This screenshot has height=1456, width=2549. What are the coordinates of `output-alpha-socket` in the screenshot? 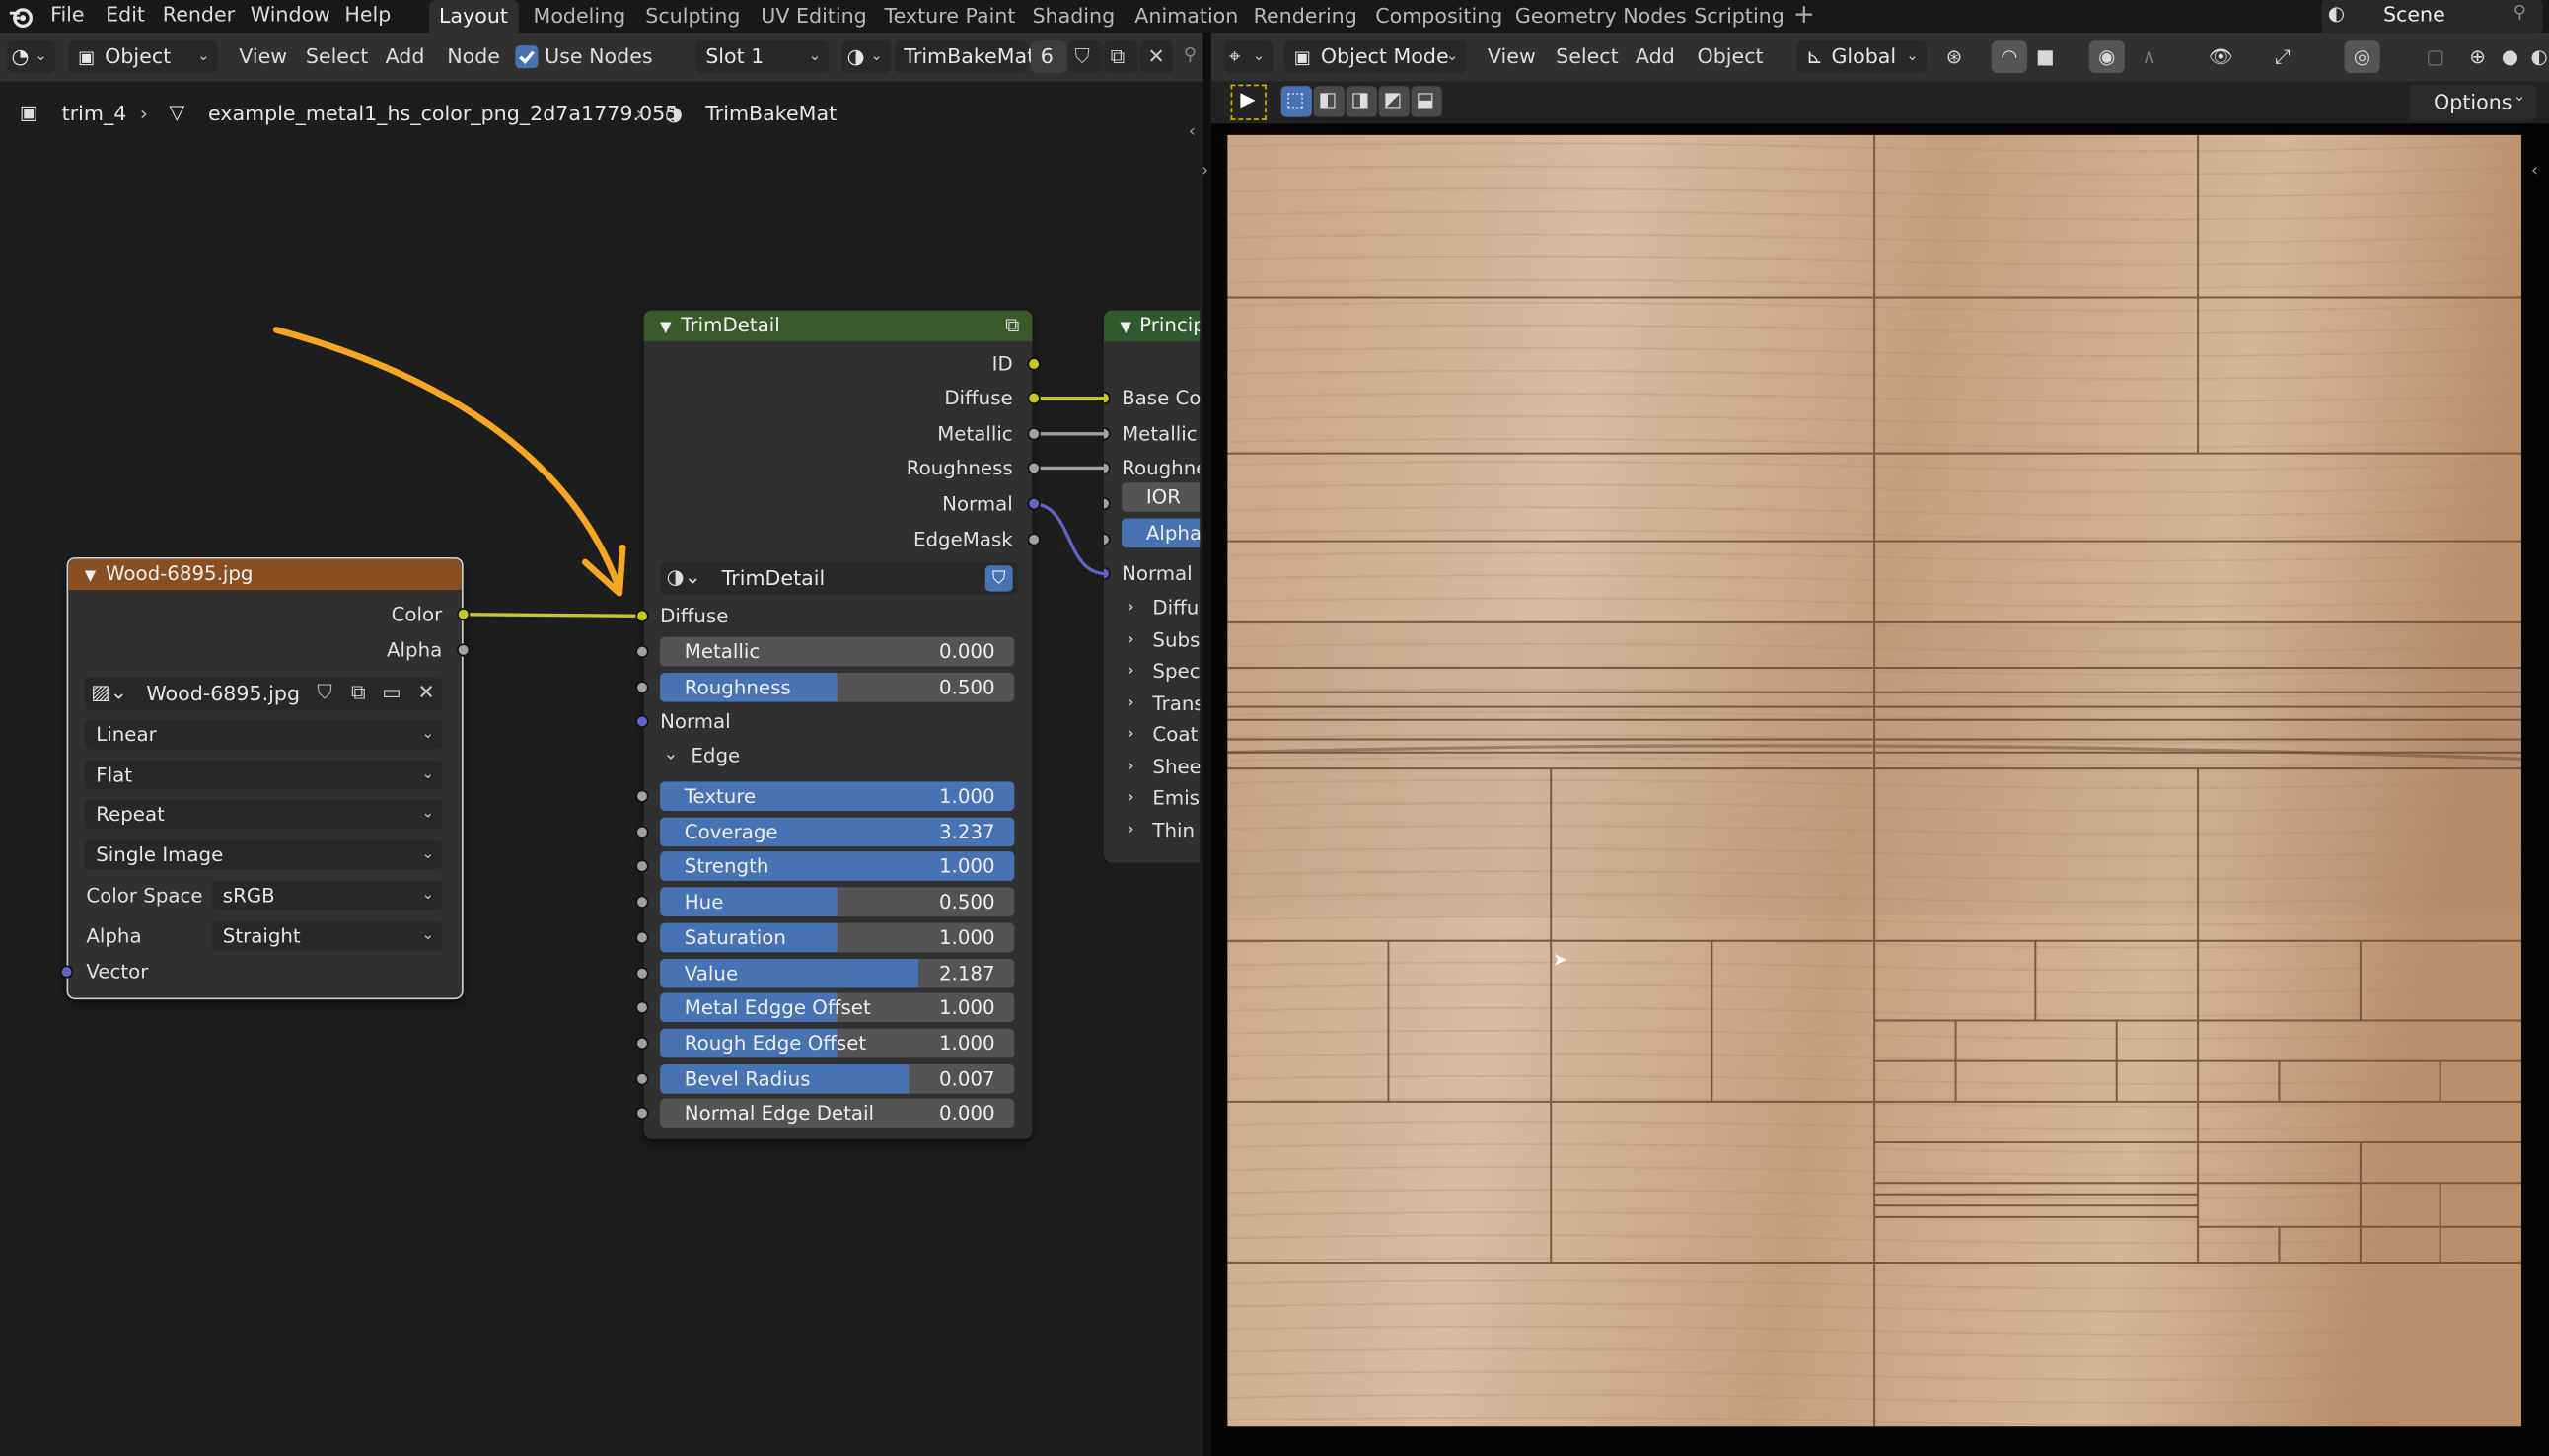 It's located at (464, 650).